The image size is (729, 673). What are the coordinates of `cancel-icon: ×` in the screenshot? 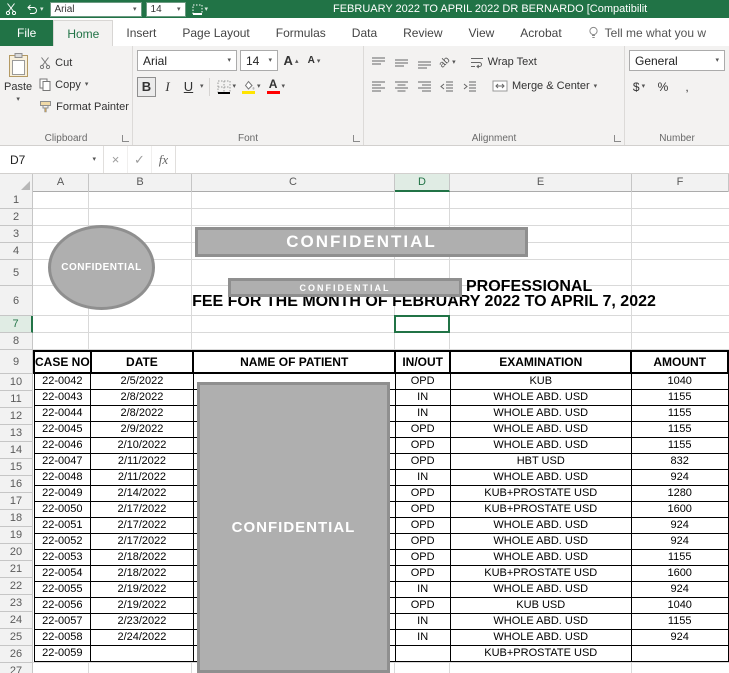 It's located at (116, 159).